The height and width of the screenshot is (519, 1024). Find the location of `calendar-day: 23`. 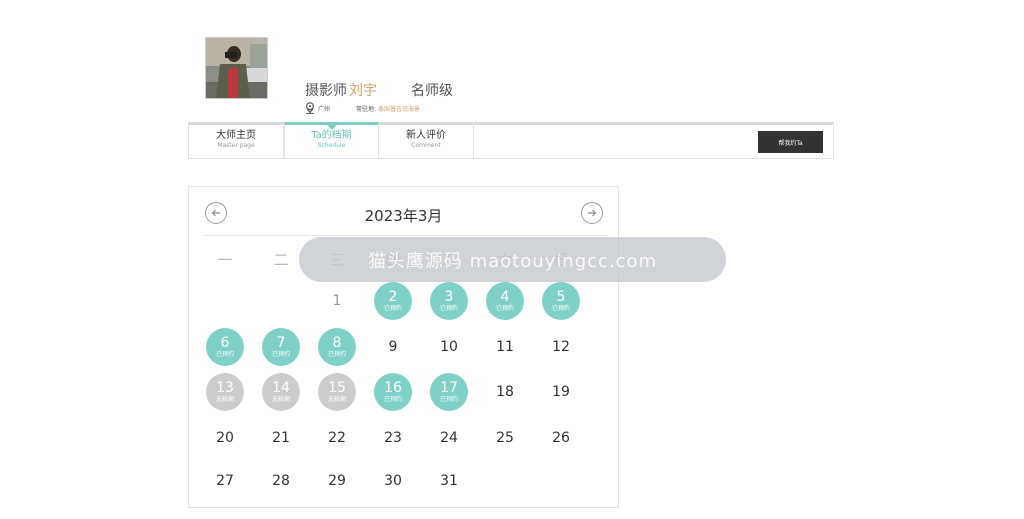

calendar-day: 23 is located at coordinates (393, 438).